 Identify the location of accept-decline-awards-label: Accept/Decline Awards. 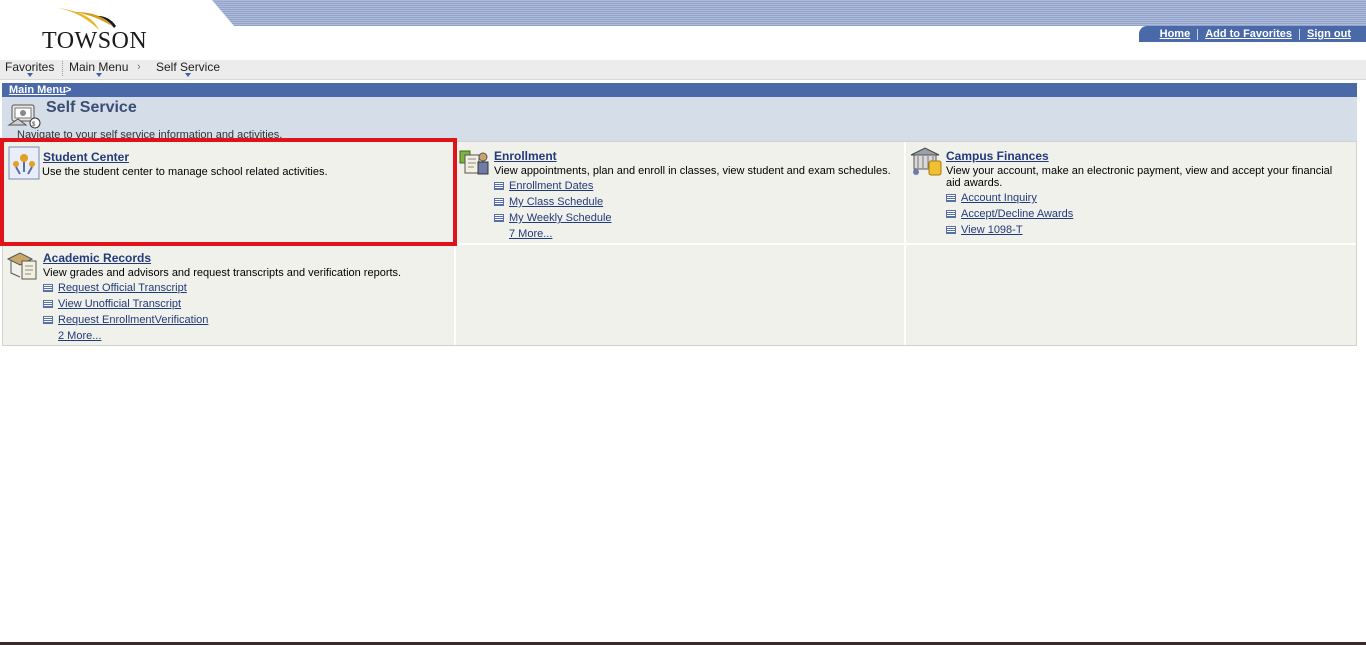
(1017, 214).